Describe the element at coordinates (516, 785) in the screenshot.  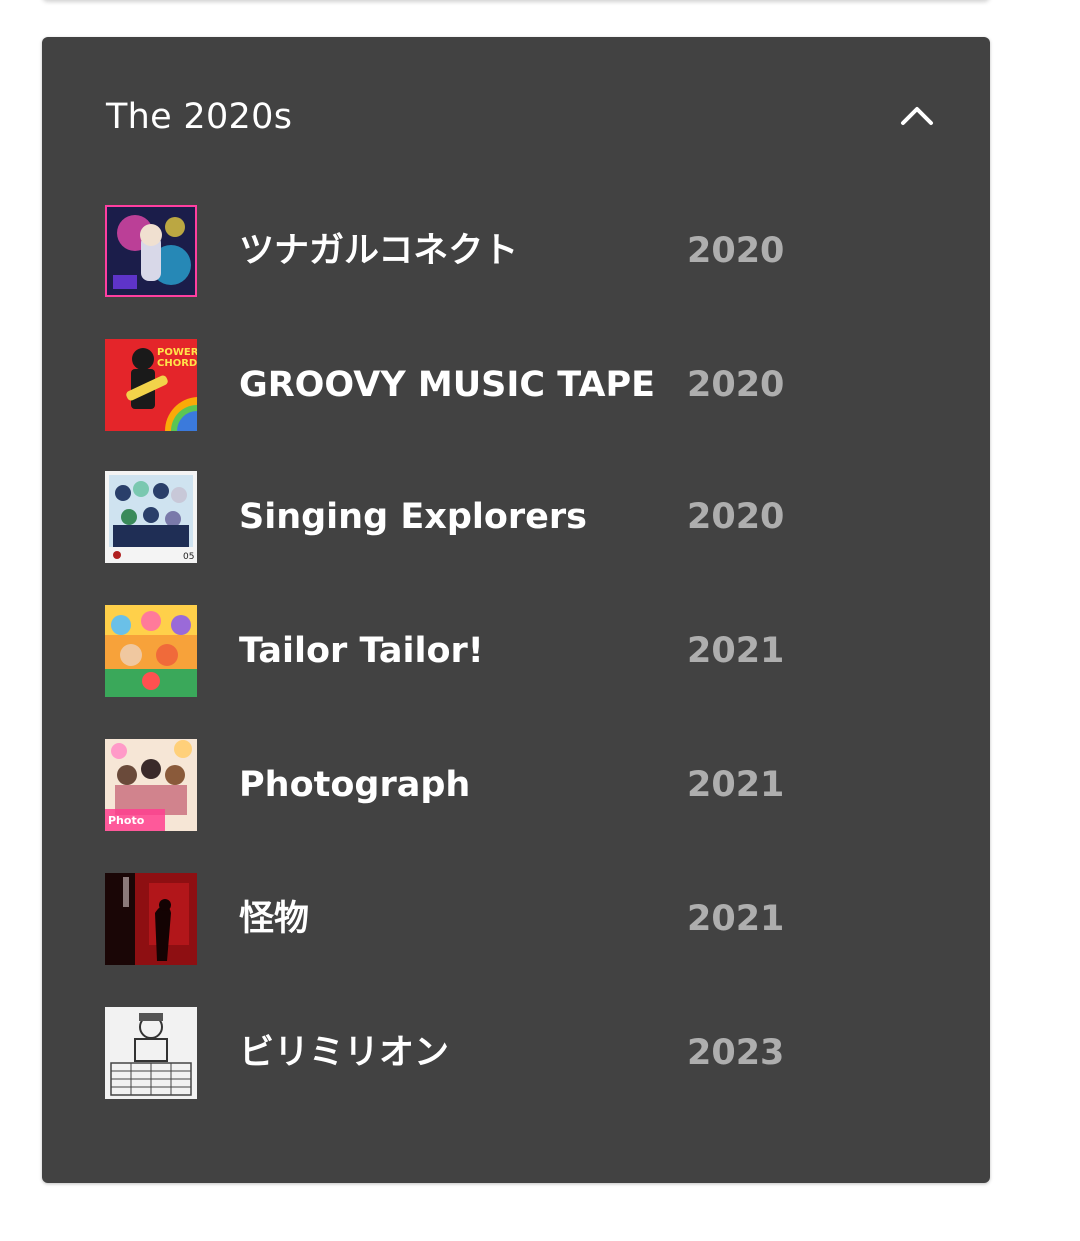
I see `album-item: Photo Photograph 2021` at that location.